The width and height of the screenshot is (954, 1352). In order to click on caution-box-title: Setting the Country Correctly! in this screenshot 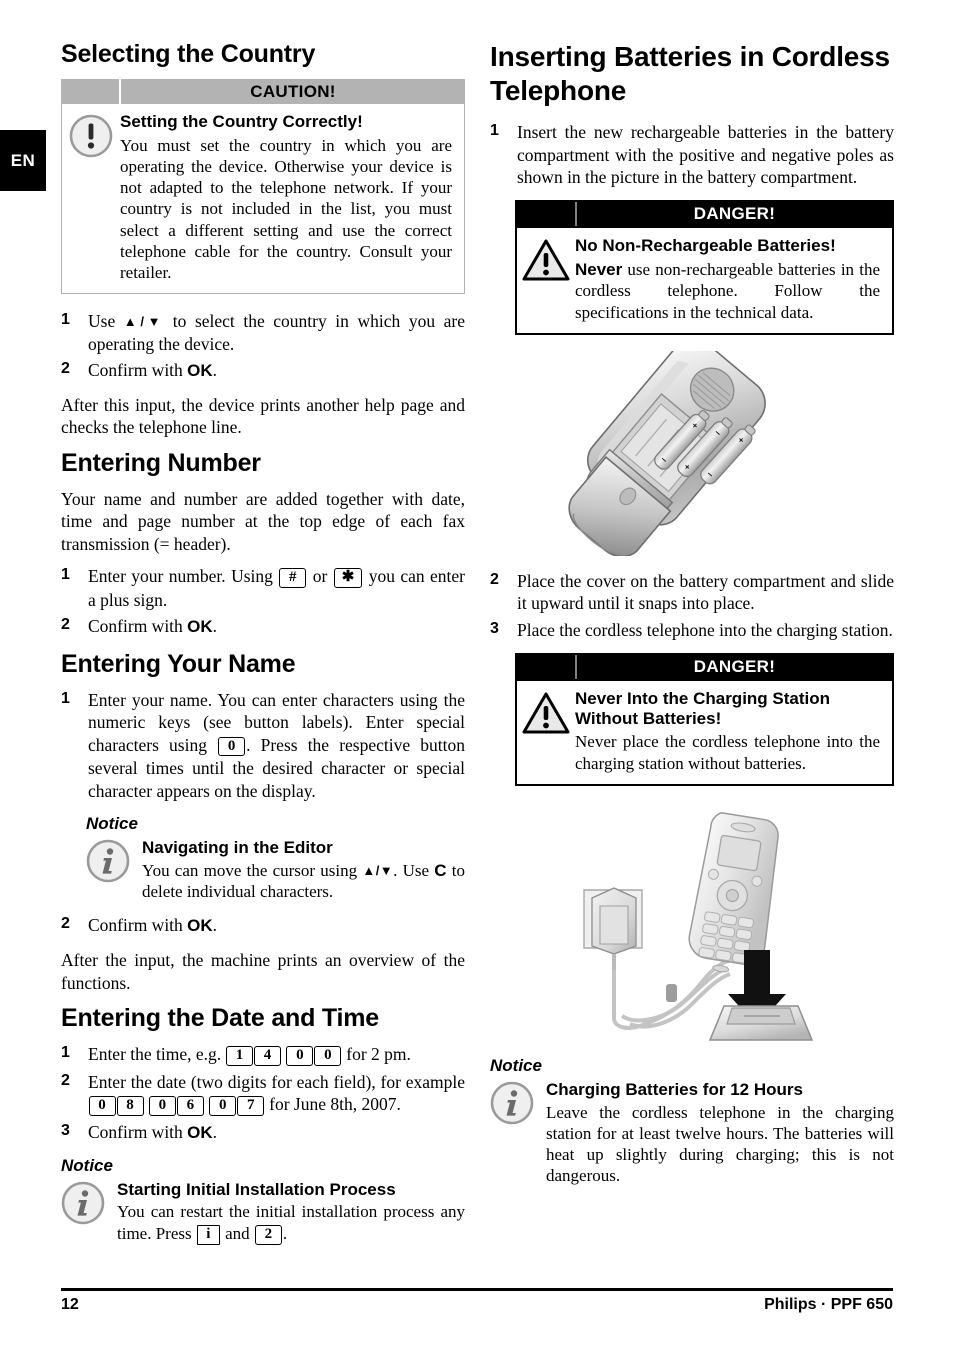, I will do `click(241, 121)`.